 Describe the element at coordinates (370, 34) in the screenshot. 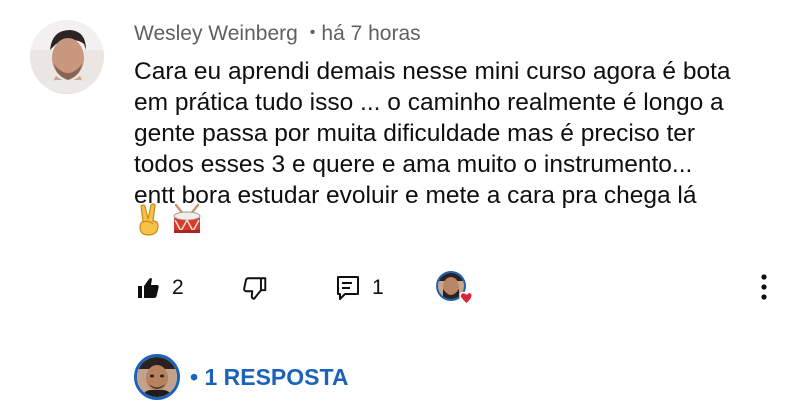

I see `comment-timestamp: há 7 horas` at that location.